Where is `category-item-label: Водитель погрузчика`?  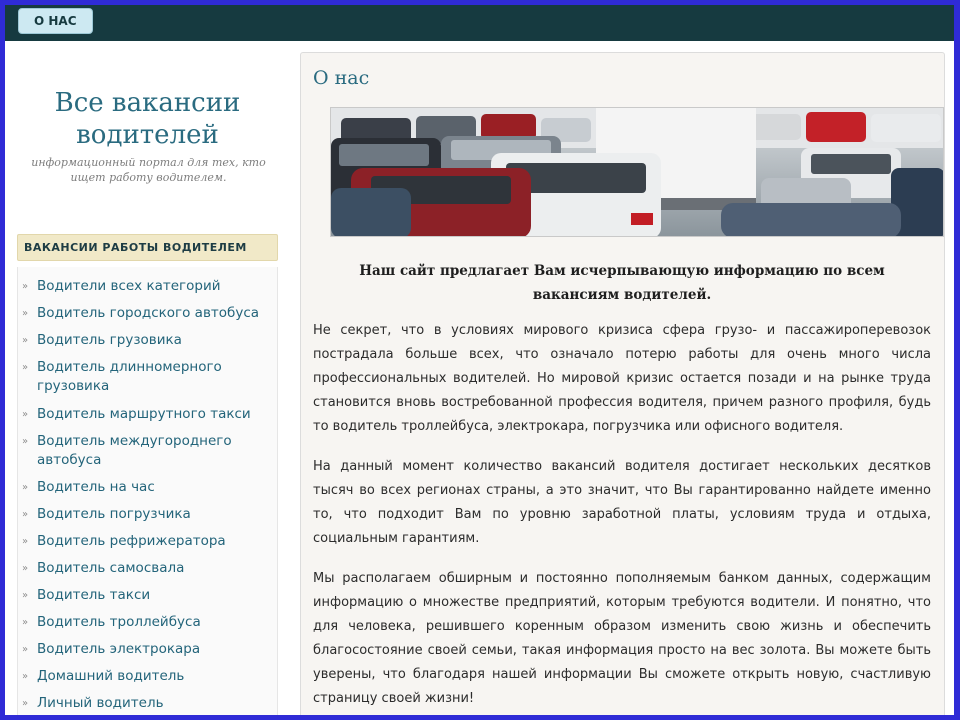
category-item-label: Водитель погрузчика is located at coordinates (114, 514).